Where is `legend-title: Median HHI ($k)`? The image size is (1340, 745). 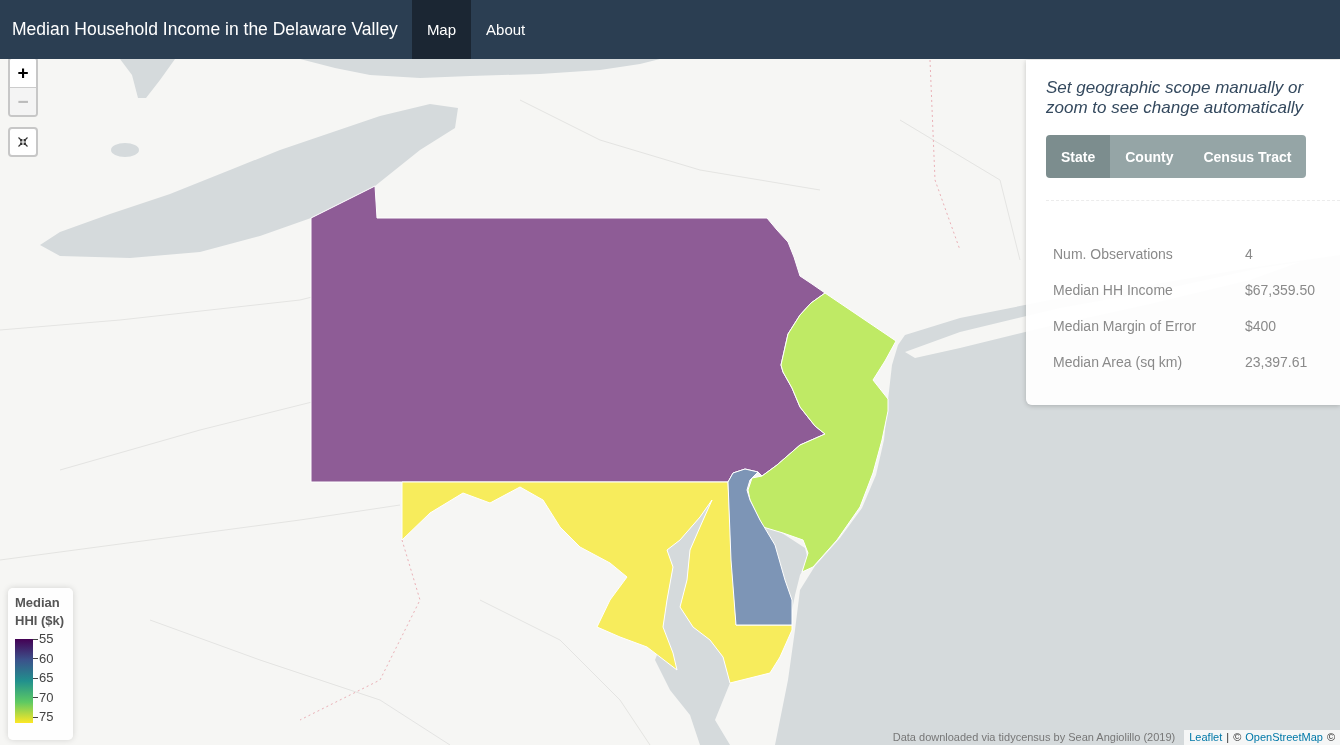 legend-title: Median HHI ($k) is located at coordinates (40, 612).